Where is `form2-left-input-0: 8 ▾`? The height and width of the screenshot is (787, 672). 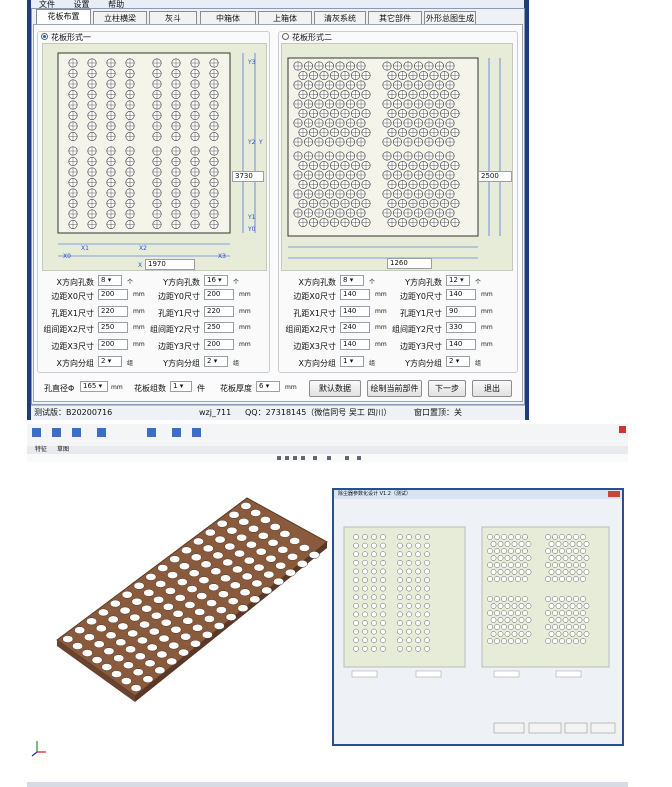
form2-left-input-0: 8 ▾ is located at coordinates (352, 280).